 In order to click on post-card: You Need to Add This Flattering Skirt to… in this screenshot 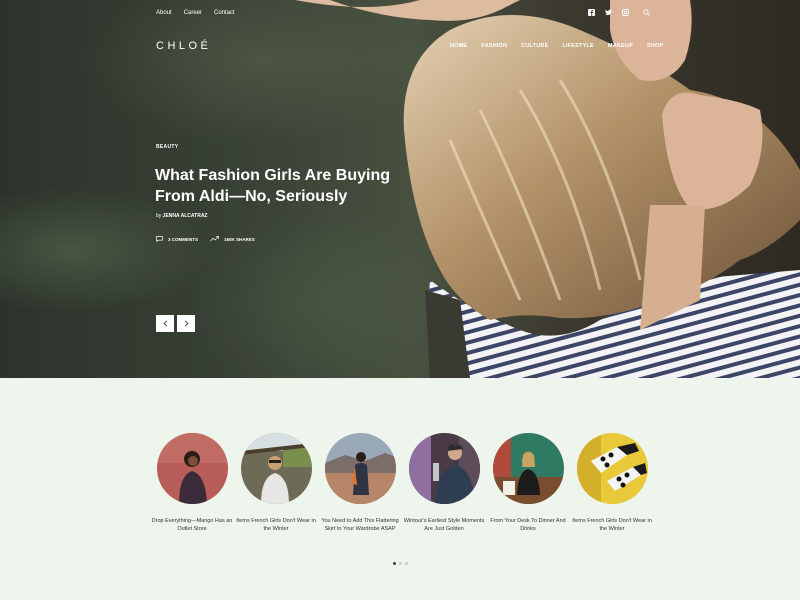, I will do `click(360, 483)`.